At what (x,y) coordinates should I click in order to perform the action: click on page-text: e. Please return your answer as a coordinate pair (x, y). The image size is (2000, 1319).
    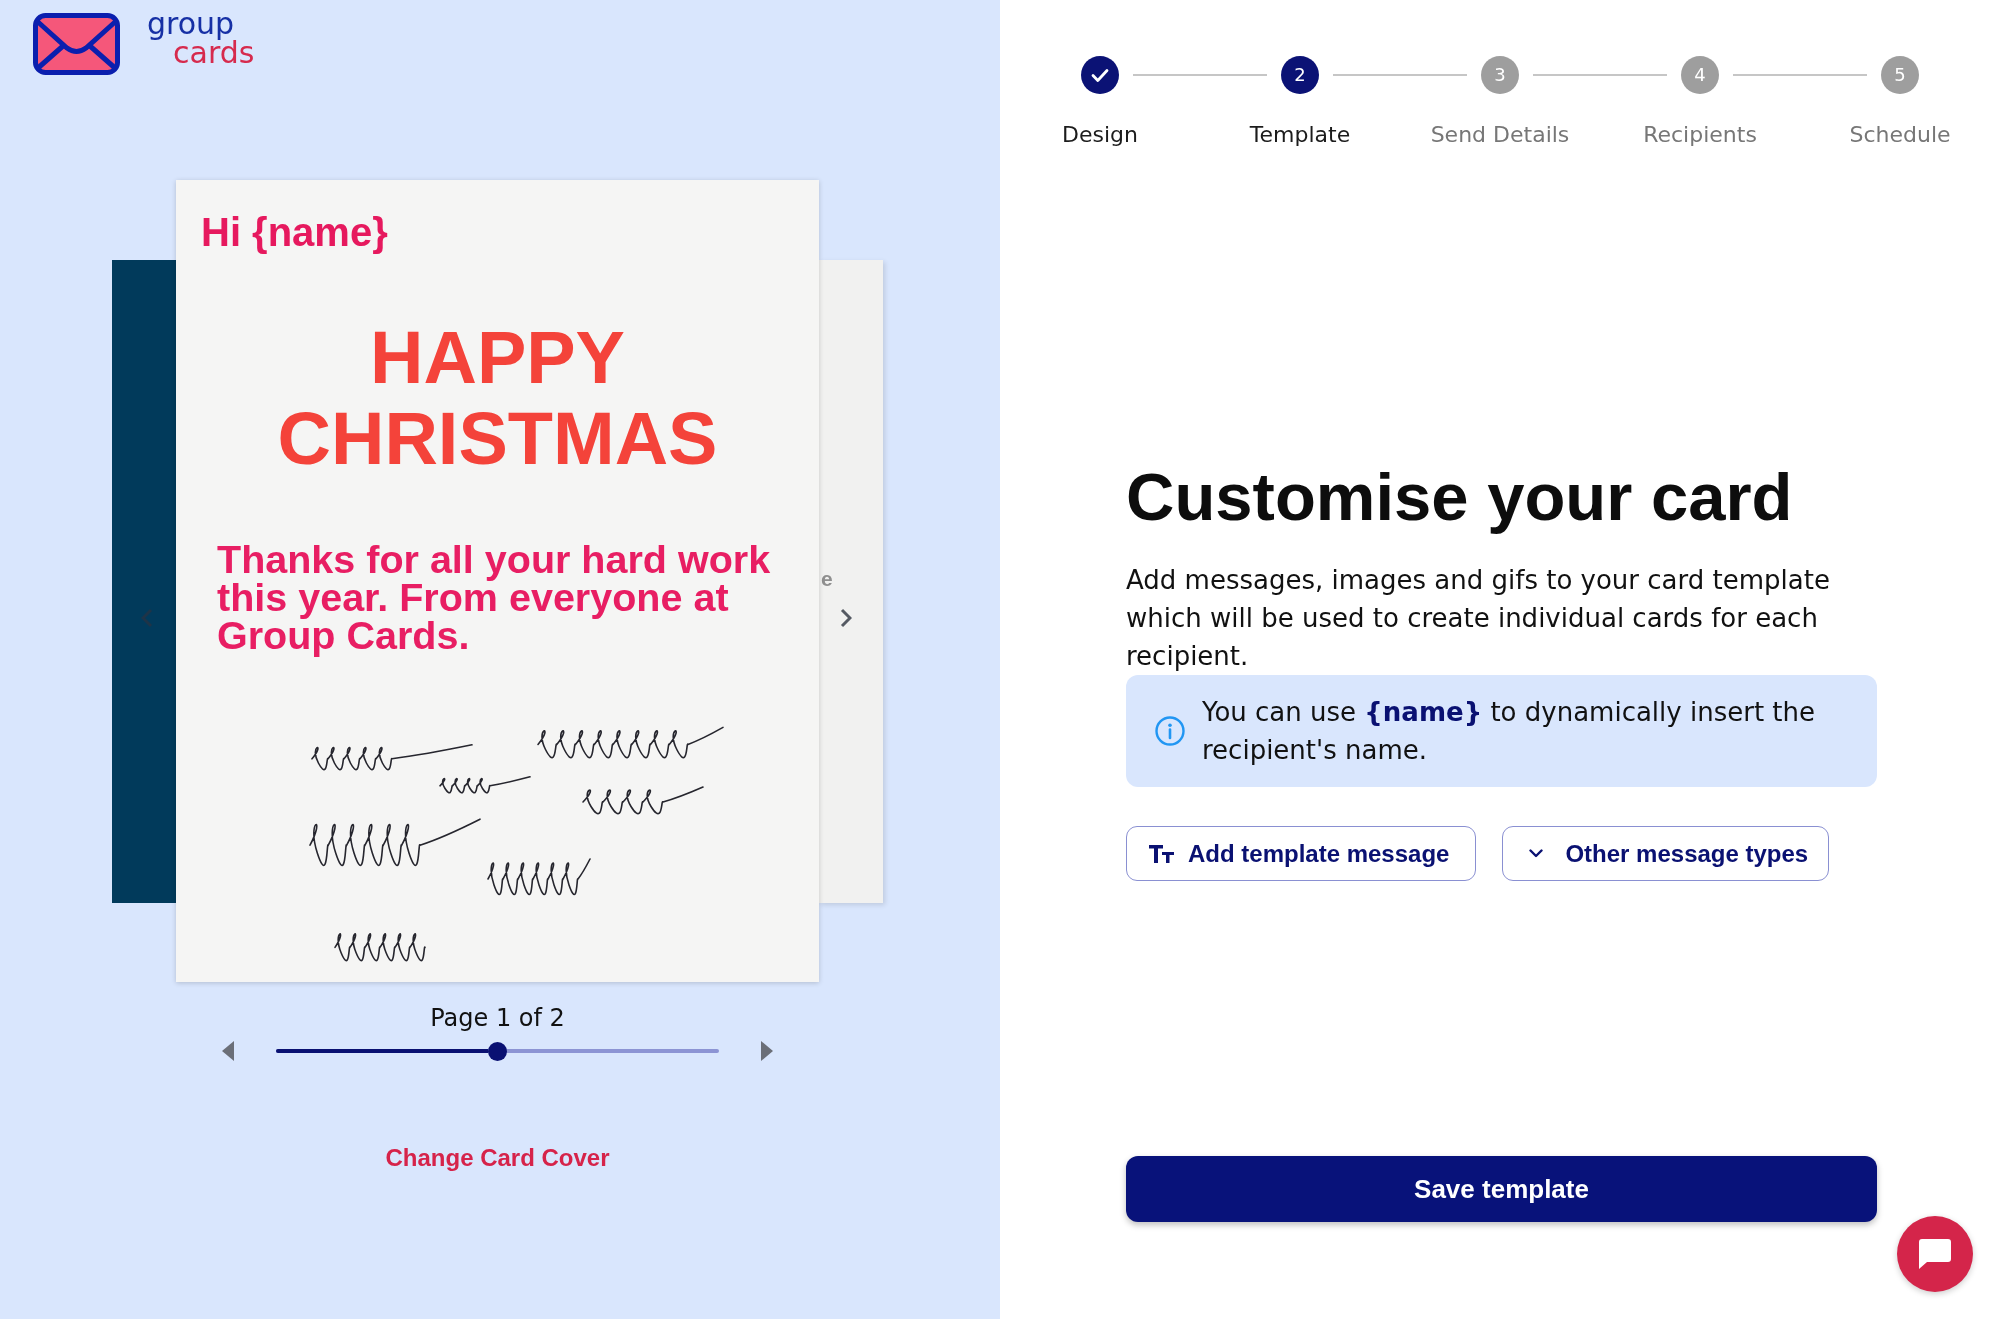
    Looking at the image, I should click on (827, 579).